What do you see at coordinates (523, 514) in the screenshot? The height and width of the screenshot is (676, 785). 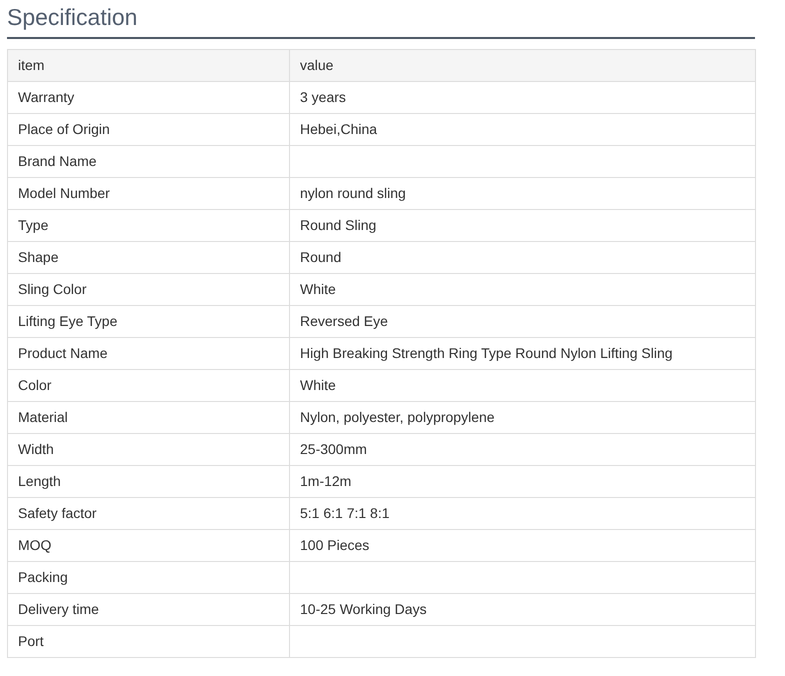 I see `table-cell: 5:1 6:1 7:1 8:1` at bounding box center [523, 514].